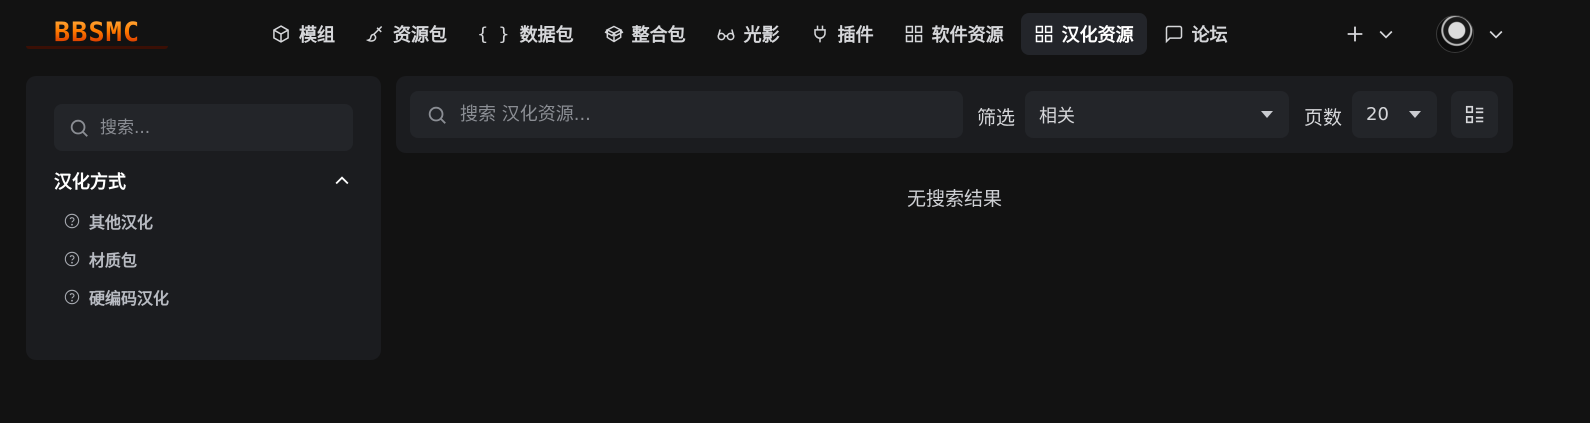 The image size is (1590, 423). I want to click on sort-select-value: 相关, so click(1057, 116).